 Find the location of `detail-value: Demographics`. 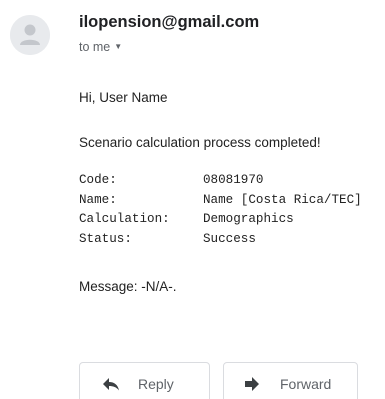

detail-value: Demographics is located at coordinates (248, 219).